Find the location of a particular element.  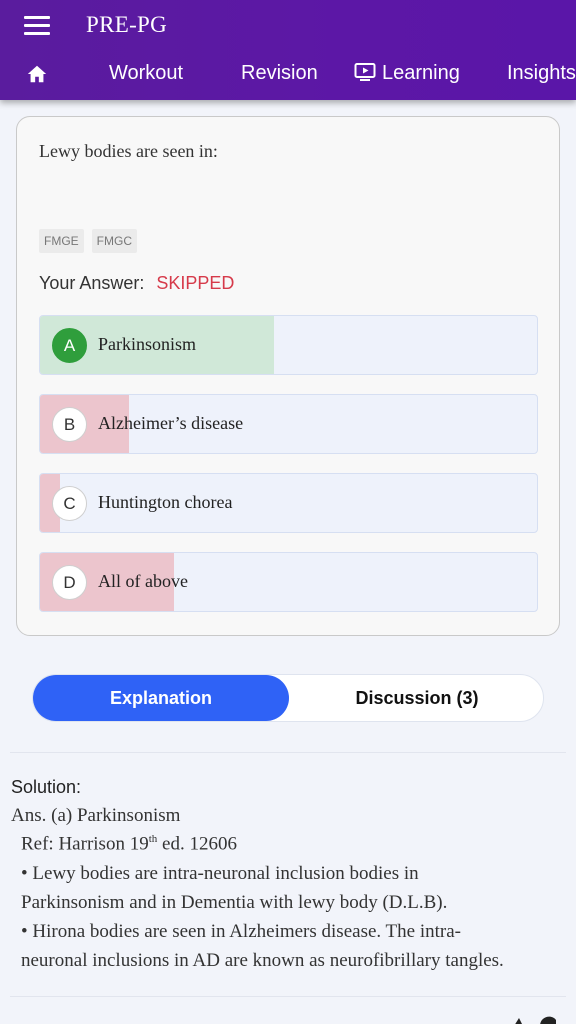

tab-explanation: Explanation is located at coordinates (161, 698).